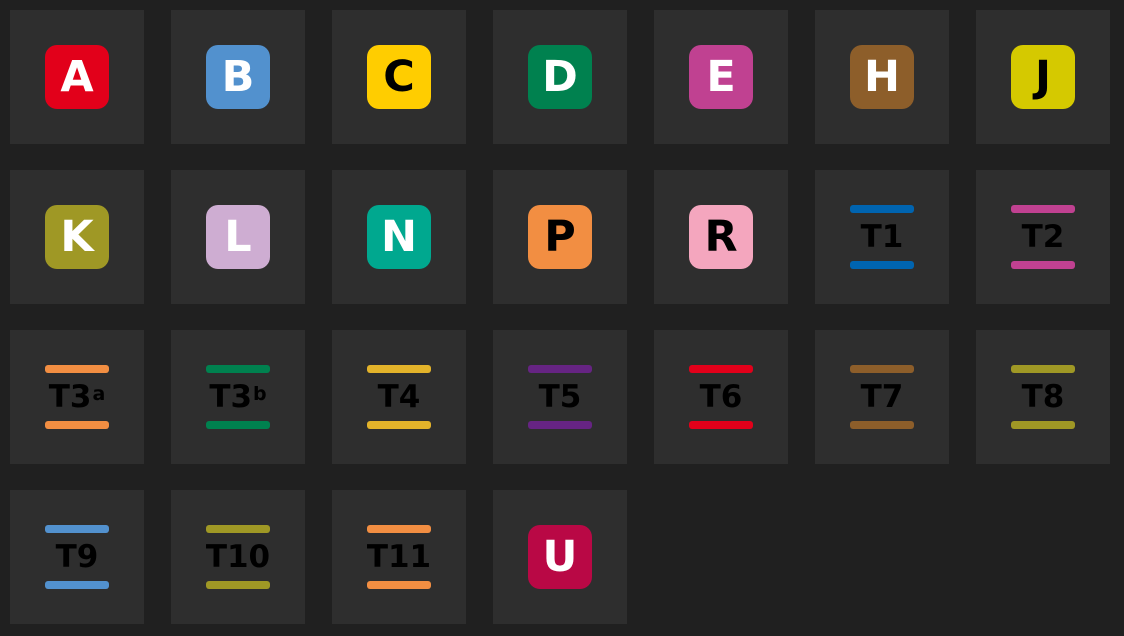 The width and height of the screenshot is (1124, 636). I want to click on line-tile-p: P, so click(560, 237).